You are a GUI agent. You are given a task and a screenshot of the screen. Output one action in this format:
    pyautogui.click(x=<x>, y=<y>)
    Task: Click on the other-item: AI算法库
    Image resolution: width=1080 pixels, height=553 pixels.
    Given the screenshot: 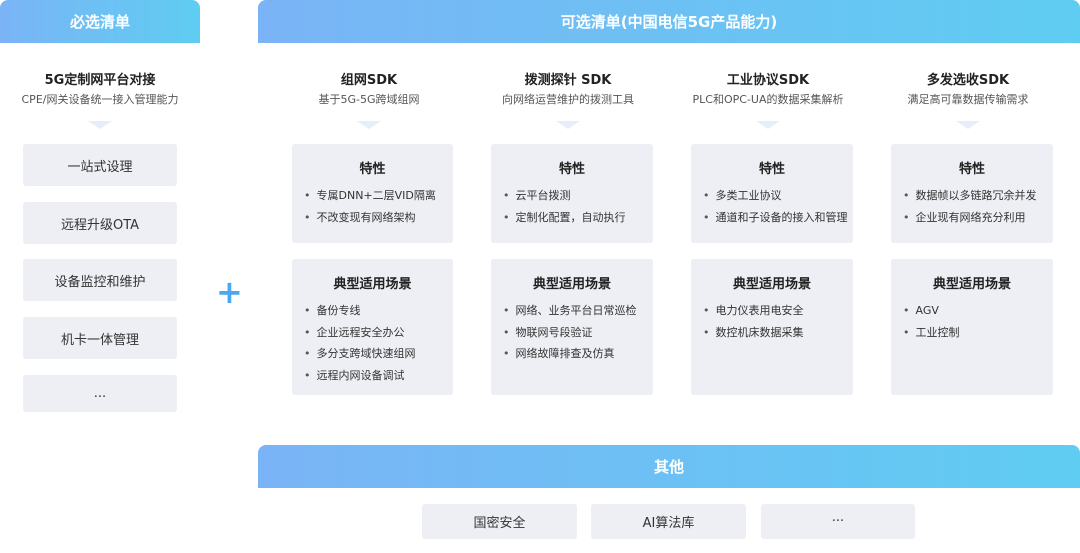 What is the action you would take?
    pyautogui.click(x=668, y=521)
    